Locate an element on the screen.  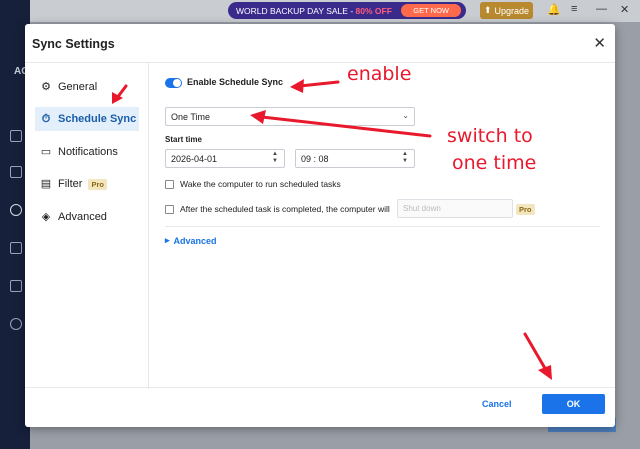
account-icon is located at coordinates (16, 324).